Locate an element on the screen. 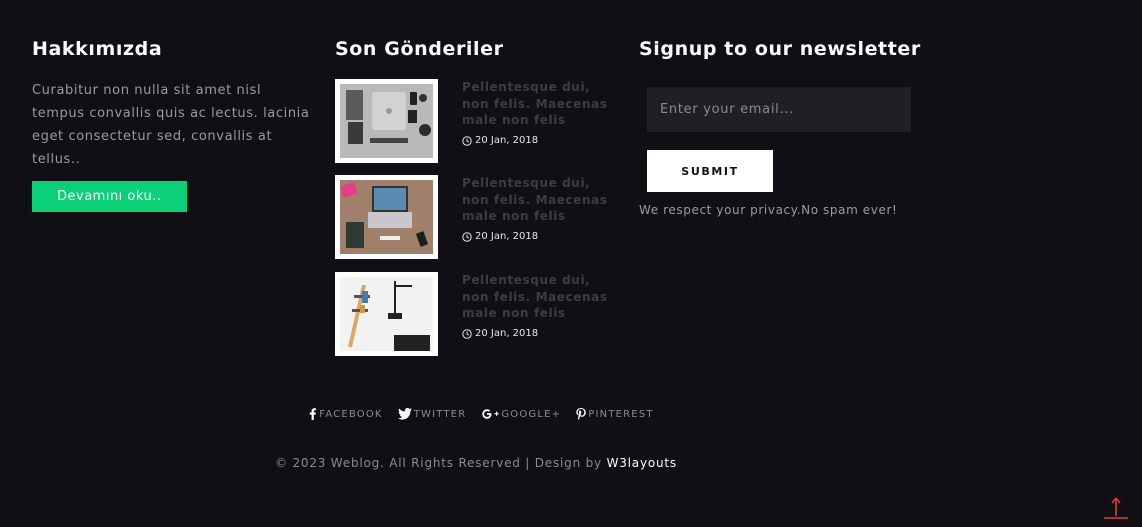 The height and width of the screenshot is (527, 1142). submit-button: SUBMIT is located at coordinates (710, 171).